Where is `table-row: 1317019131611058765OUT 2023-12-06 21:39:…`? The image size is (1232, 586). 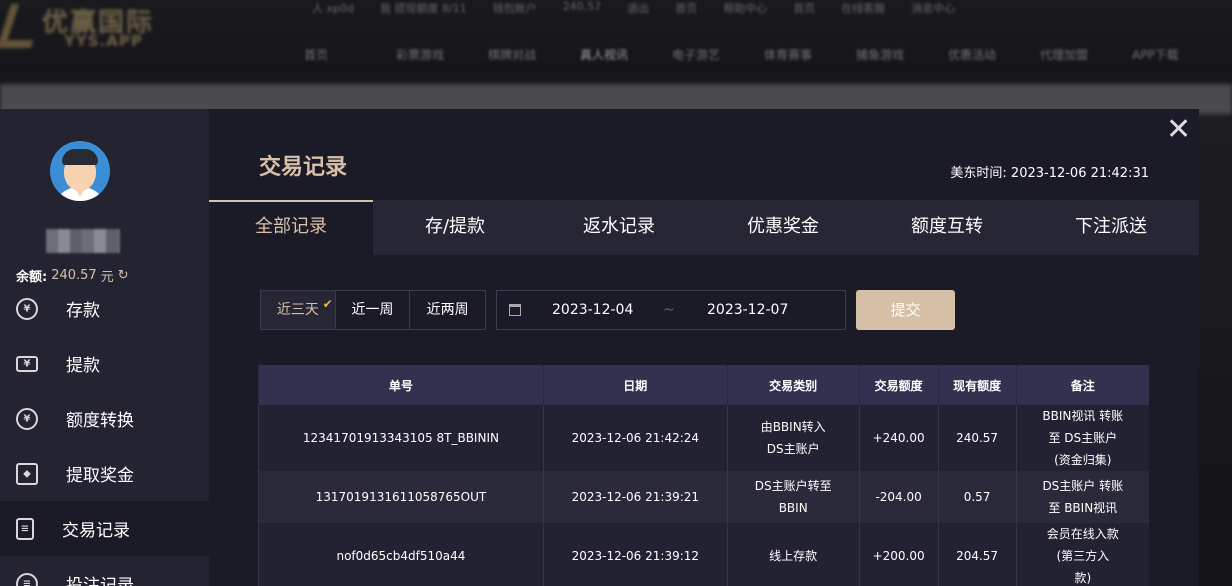 table-row: 1317019131611058765OUT 2023-12-06 21:39:… is located at coordinates (703, 497).